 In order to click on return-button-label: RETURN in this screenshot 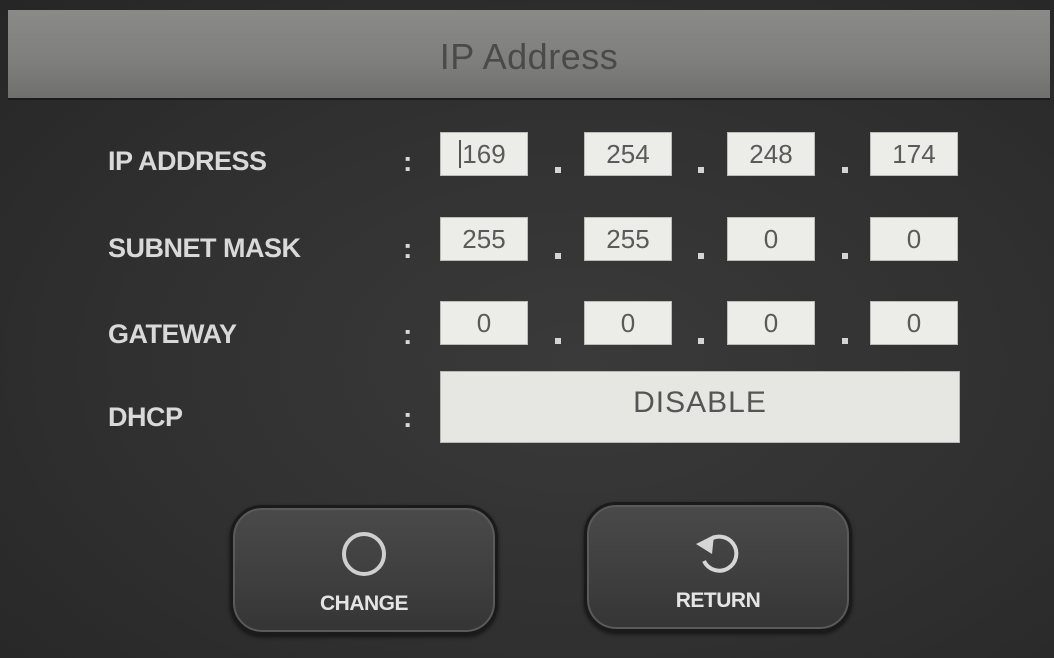, I will do `click(718, 600)`.